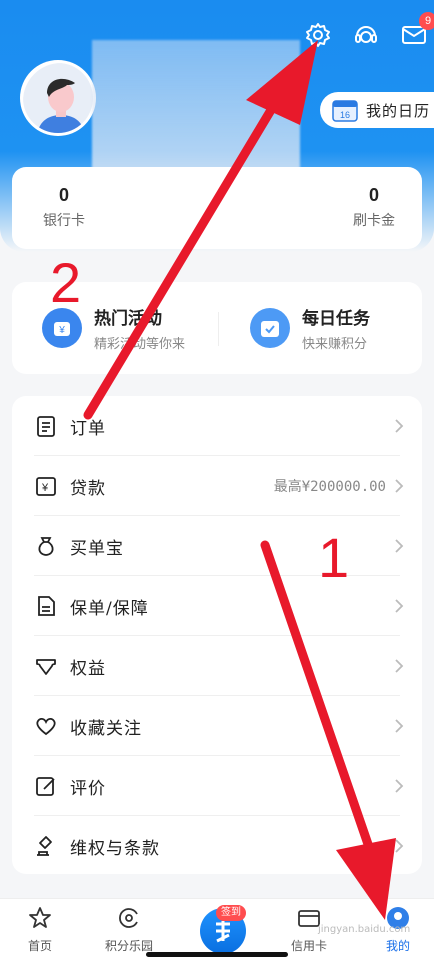 This screenshot has height=960, width=434. I want to click on star-icon, so click(40, 917).